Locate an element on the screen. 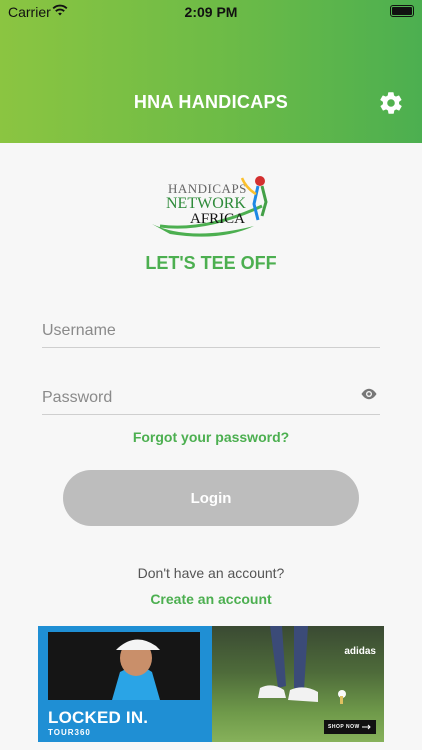 This screenshot has height=750, width=422. eye-icon is located at coordinates (369, 394).